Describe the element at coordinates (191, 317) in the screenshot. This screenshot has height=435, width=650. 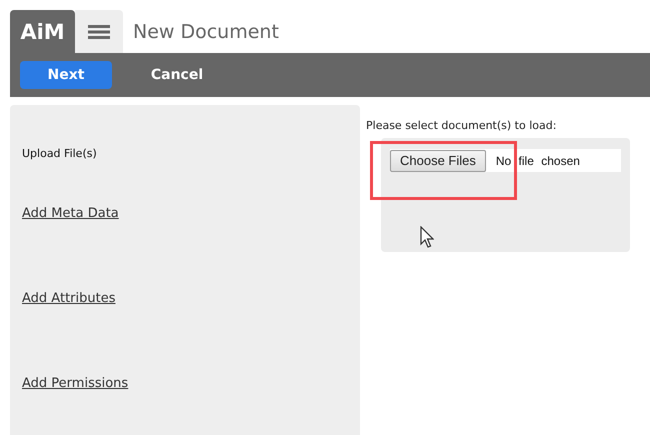
I see `sidebar-link: Add Attributes` at that location.